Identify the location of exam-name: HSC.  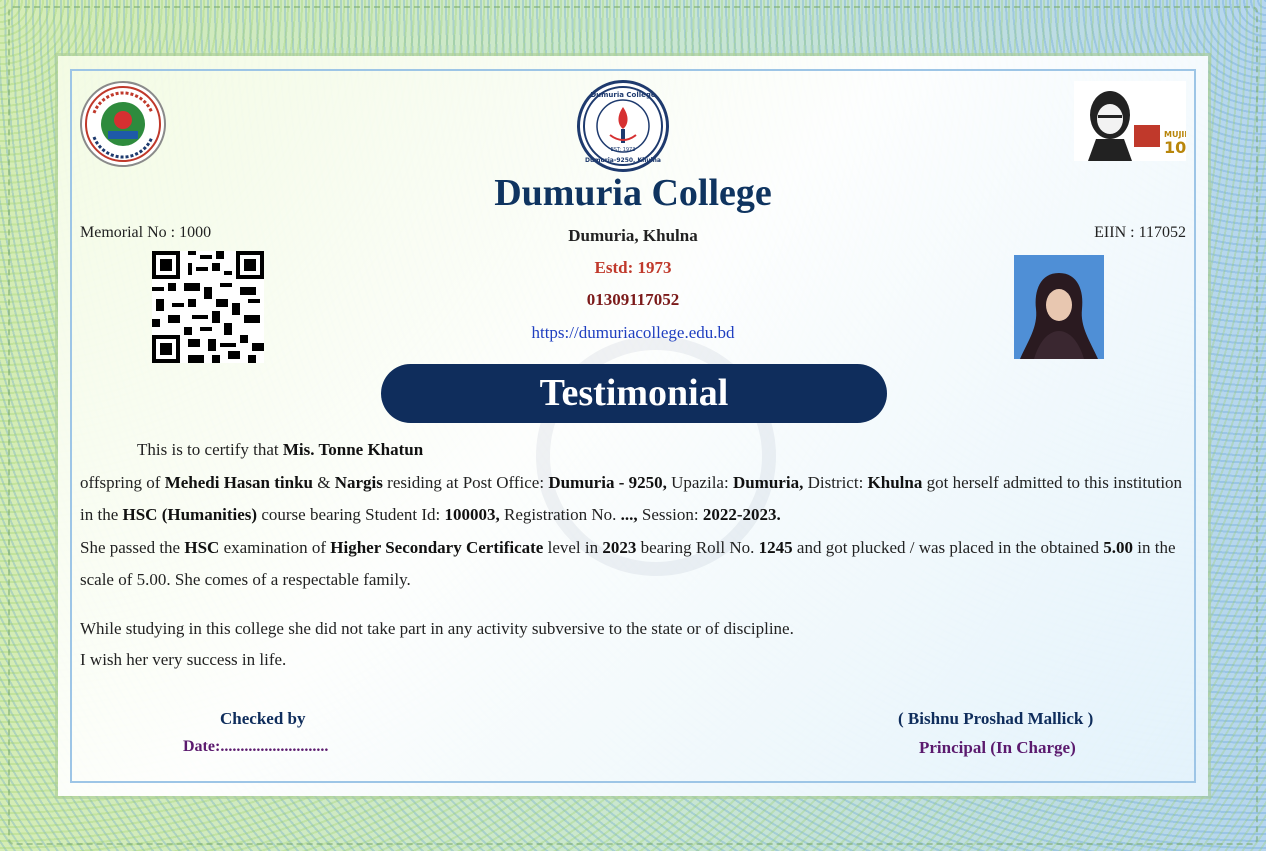
(202, 547).